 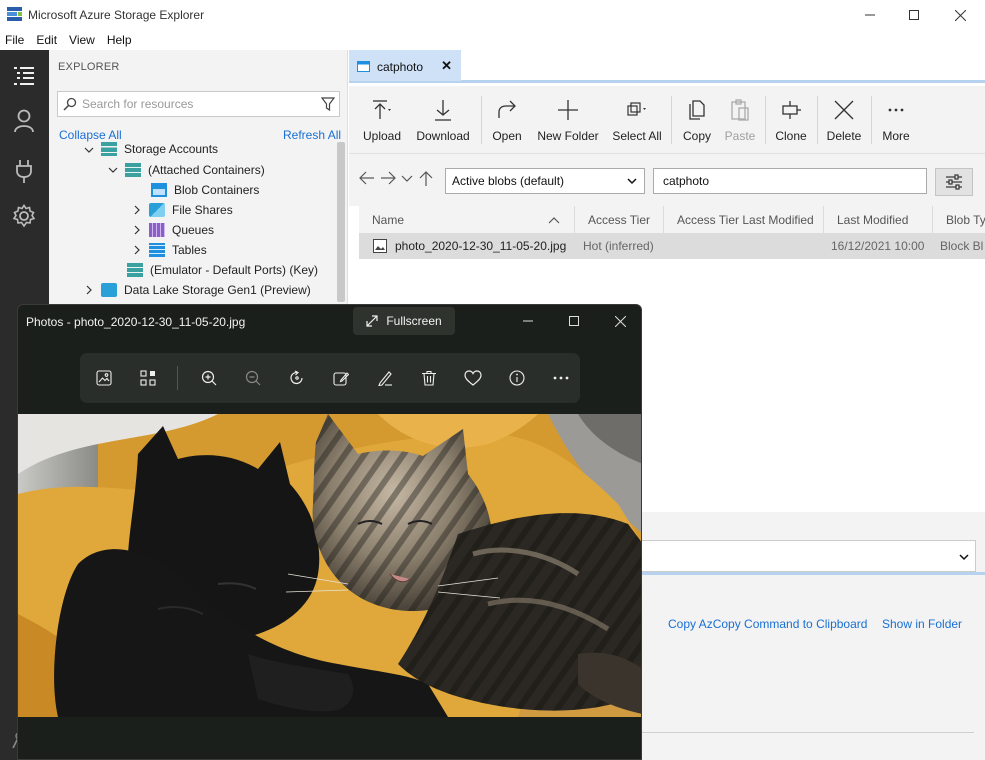 What do you see at coordinates (922, 624) in the screenshot?
I see `show-in-folder-link: Show in Folder` at bounding box center [922, 624].